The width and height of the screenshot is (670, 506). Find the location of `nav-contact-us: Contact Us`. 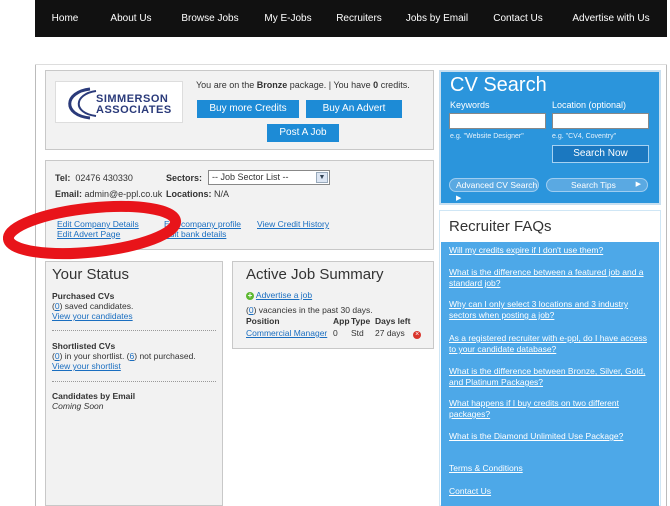

nav-contact-us: Contact Us is located at coordinates (518, 18).